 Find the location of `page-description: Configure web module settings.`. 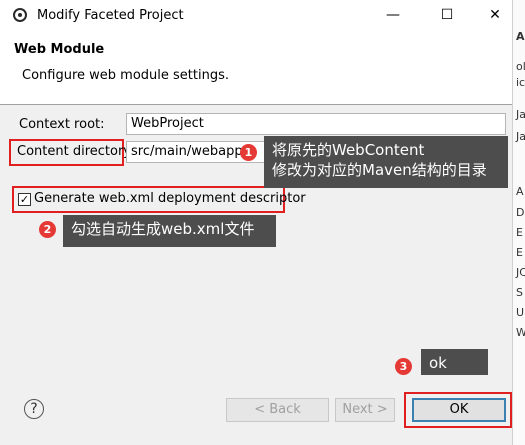

page-description: Configure web module settings. is located at coordinates (125, 75).